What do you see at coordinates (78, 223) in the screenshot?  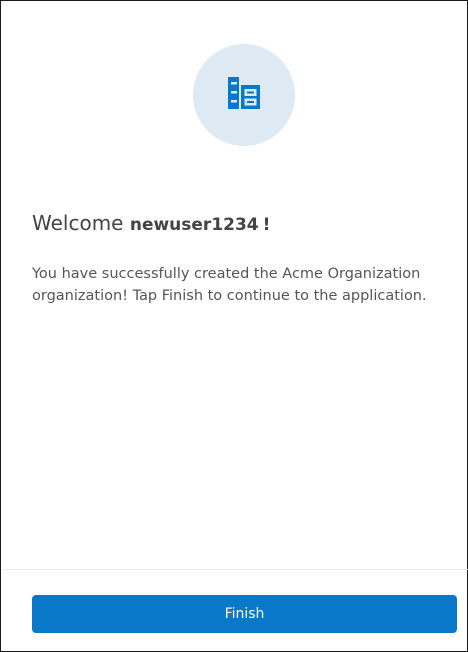 I see `welcome-prefix: Welcome` at bounding box center [78, 223].